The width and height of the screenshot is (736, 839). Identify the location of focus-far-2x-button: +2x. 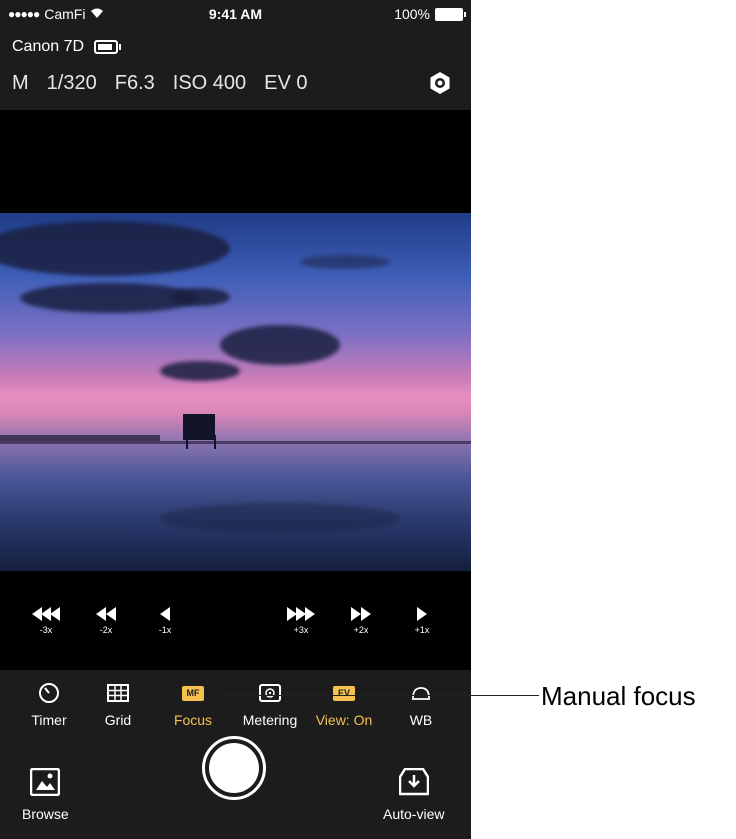
(361, 621).